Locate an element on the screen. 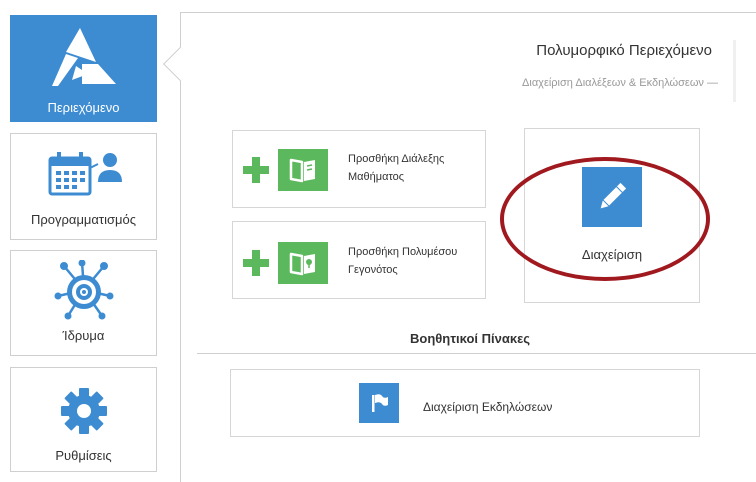  calendar-user-icon is located at coordinates (84, 173).